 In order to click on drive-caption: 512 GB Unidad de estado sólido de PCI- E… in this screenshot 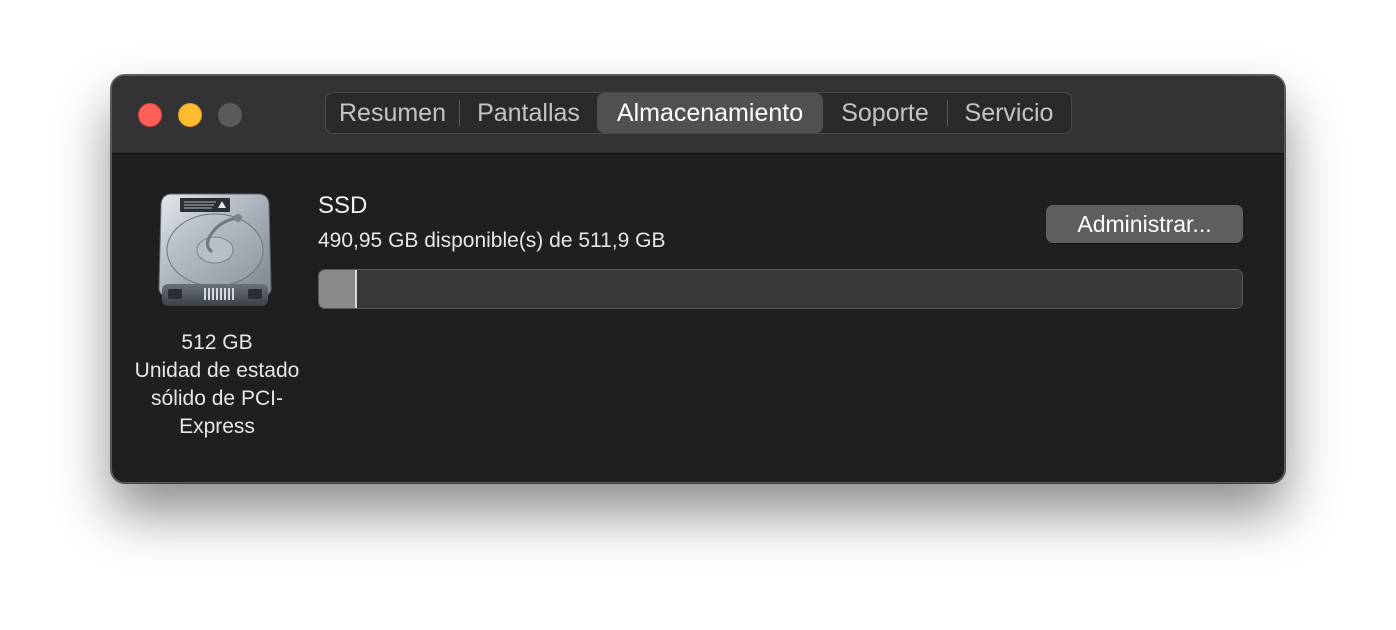, I will do `click(217, 385)`.